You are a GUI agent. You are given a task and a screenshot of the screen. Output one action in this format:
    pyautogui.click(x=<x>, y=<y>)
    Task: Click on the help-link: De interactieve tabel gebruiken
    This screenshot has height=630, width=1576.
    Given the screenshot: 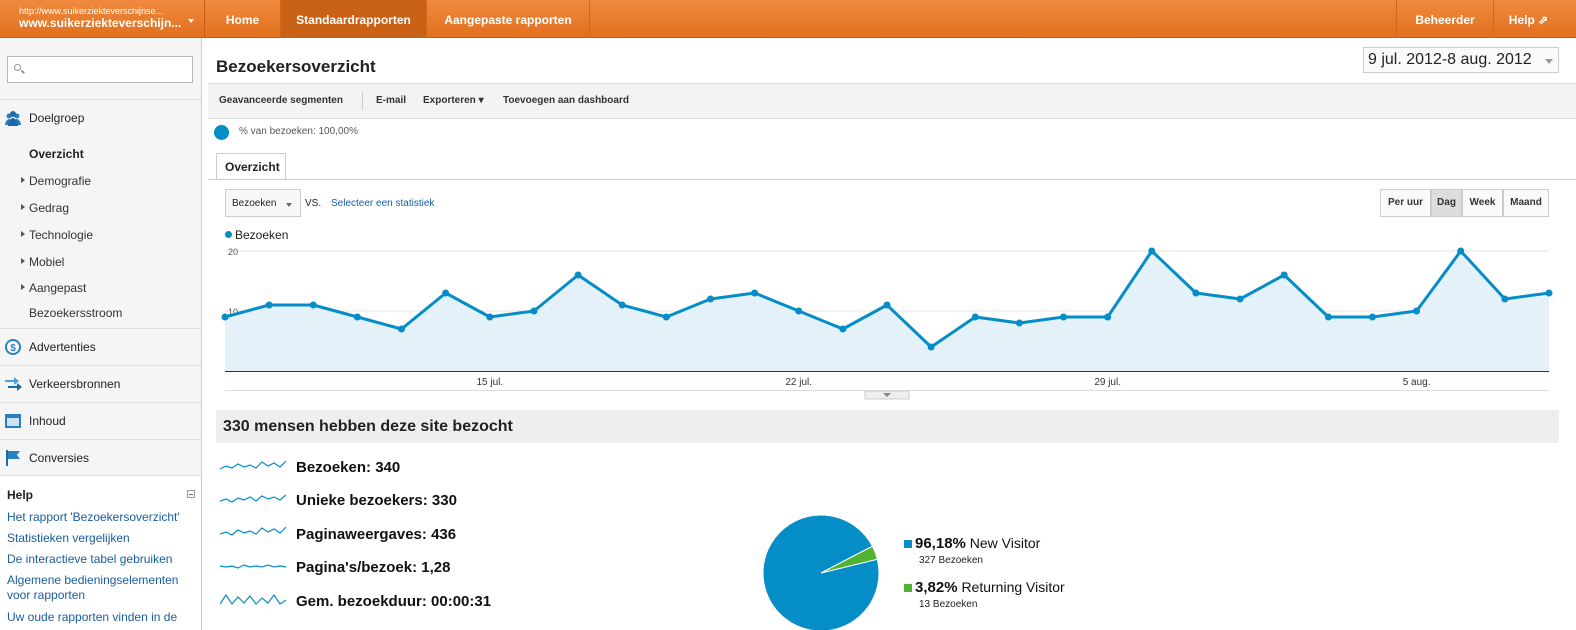 What is the action you would take?
    pyautogui.click(x=102, y=559)
    